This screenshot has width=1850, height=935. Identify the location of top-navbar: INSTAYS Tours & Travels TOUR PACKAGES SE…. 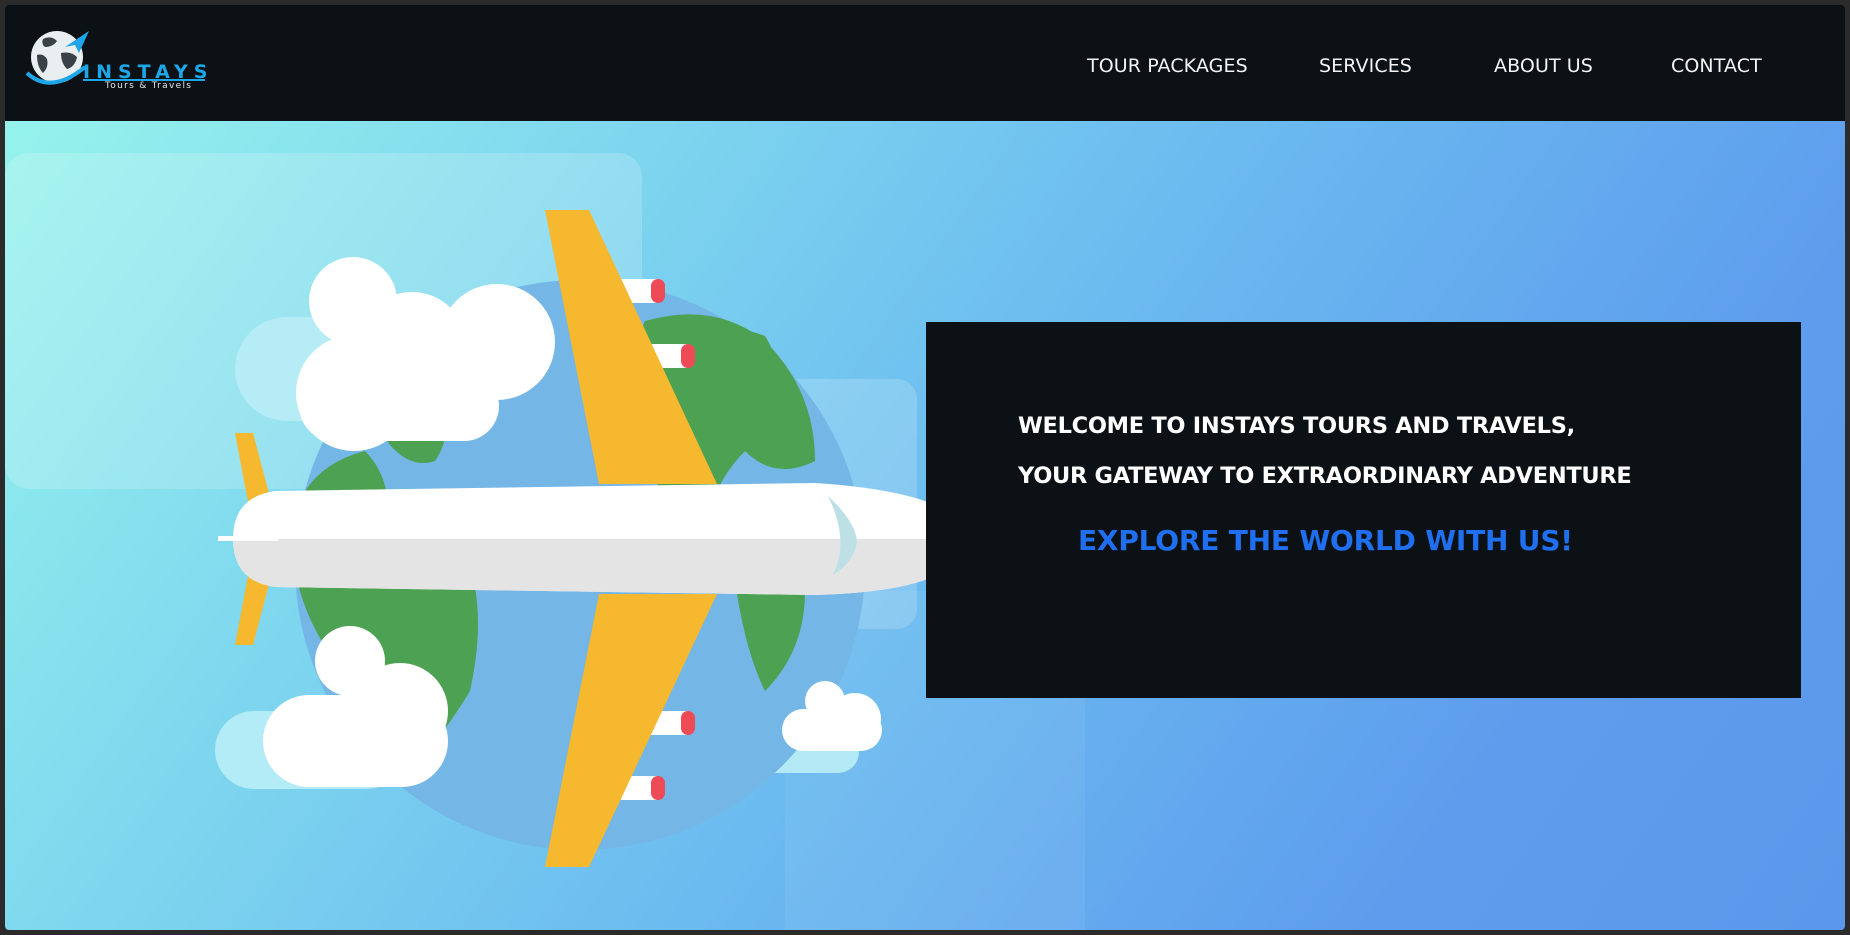
(925, 63).